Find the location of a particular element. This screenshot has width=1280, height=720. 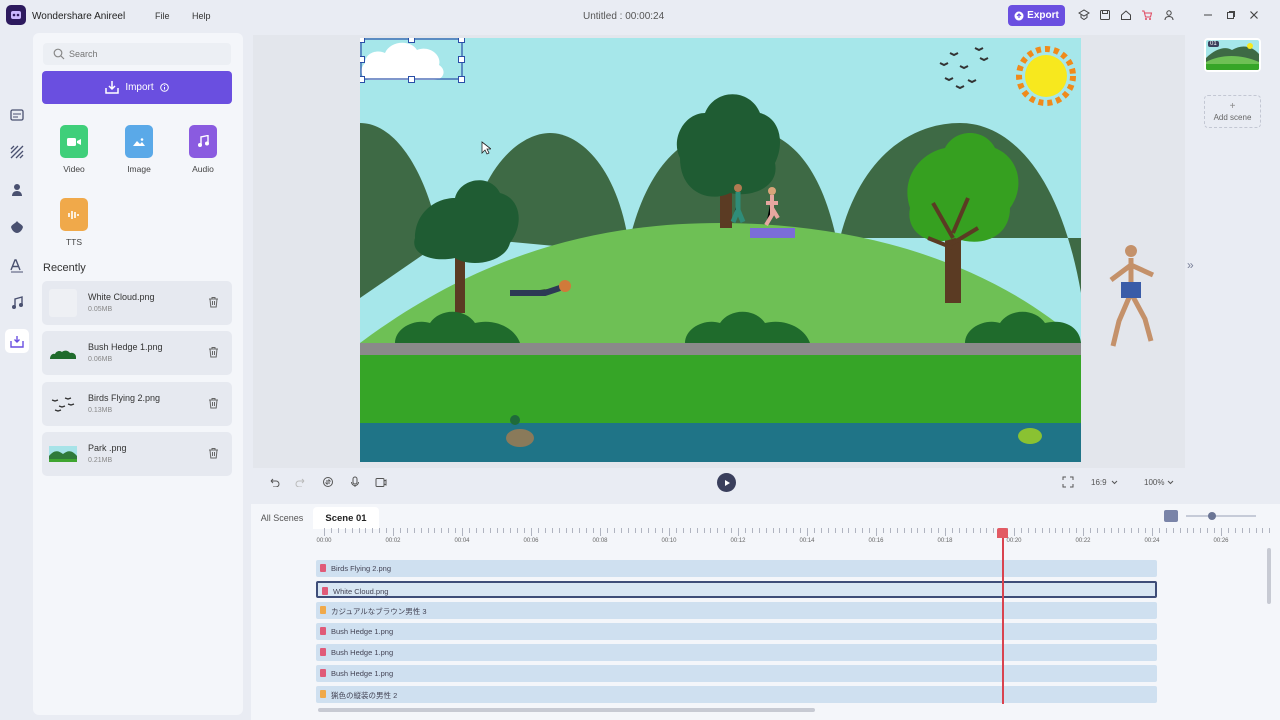

fit-timeline-icon is located at coordinates (1171, 516).